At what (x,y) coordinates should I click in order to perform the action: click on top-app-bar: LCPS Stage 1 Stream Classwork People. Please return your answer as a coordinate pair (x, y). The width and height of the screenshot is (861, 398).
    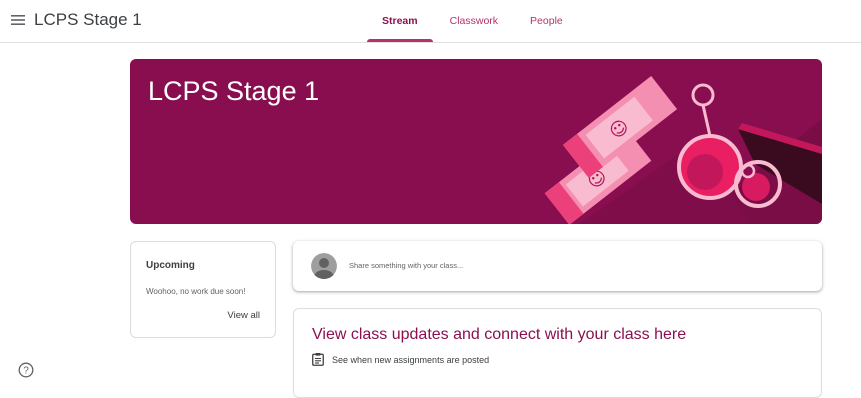
    Looking at the image, I should click on (430, 21).